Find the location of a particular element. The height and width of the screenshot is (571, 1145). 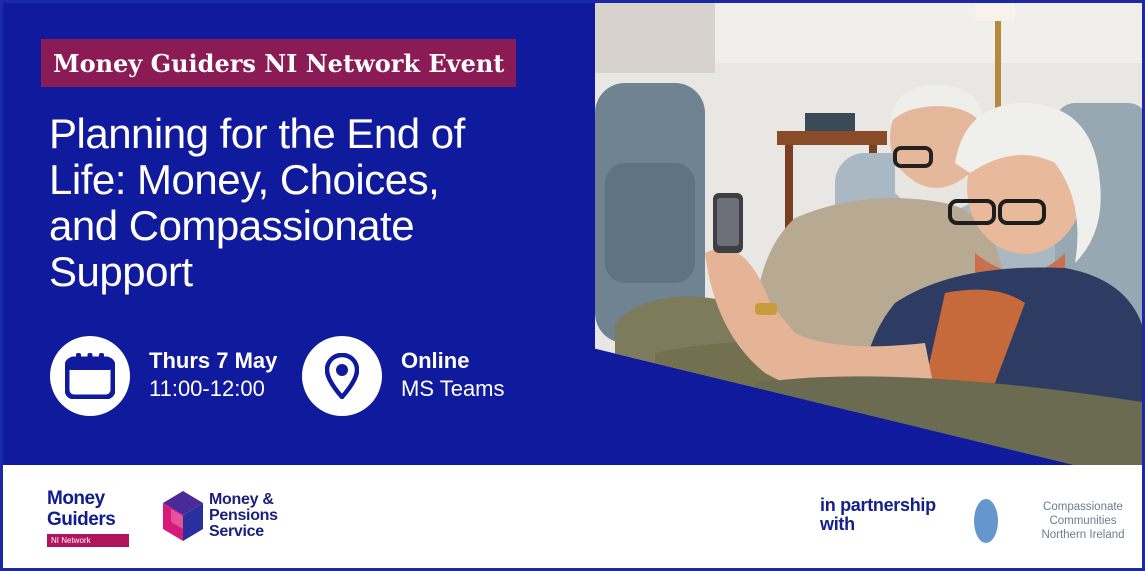

cc-logo-line: Northern Ireland is located at coordinates (1083, 535).